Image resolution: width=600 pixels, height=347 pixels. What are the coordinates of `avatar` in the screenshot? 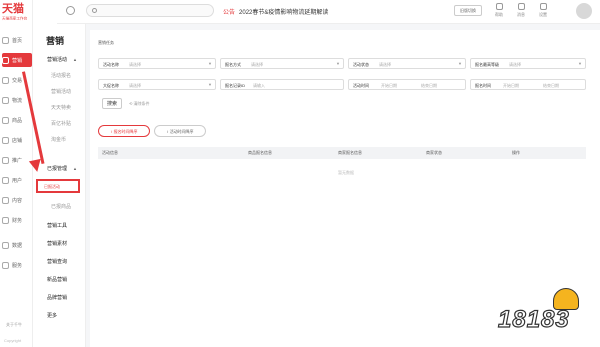 It's located at (584, 11).